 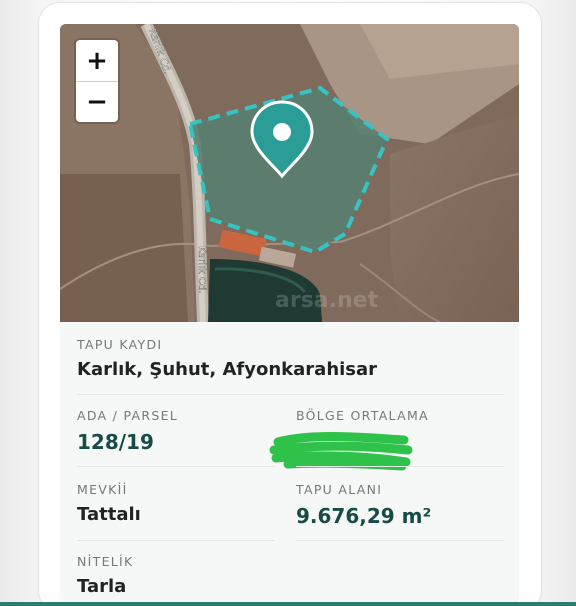 What do you see at coordinates (97, 101) in the screenshot?
I see `zoom-out-button: −` at bounding box center [97, 101].